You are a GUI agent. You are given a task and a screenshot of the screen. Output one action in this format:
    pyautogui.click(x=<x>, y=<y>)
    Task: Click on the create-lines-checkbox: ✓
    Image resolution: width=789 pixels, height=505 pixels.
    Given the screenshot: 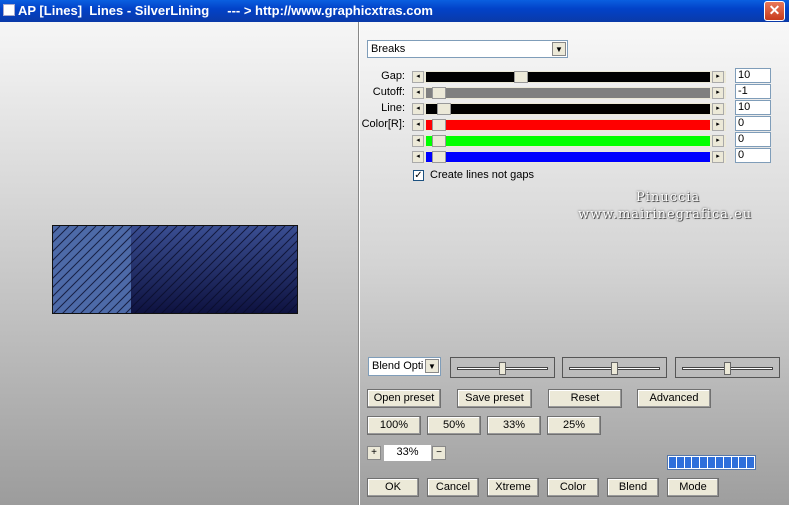 What is the action you would take?
    pyautogui.click(x=418, y=175)
    